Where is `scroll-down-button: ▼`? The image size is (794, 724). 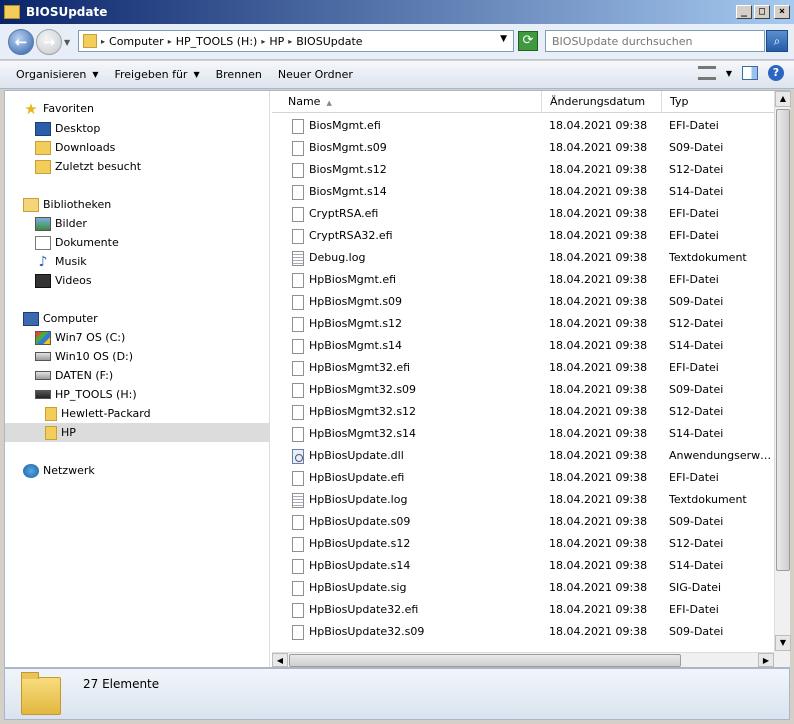 scroll-down-button: ▼ is located at coordinates (783, 643).